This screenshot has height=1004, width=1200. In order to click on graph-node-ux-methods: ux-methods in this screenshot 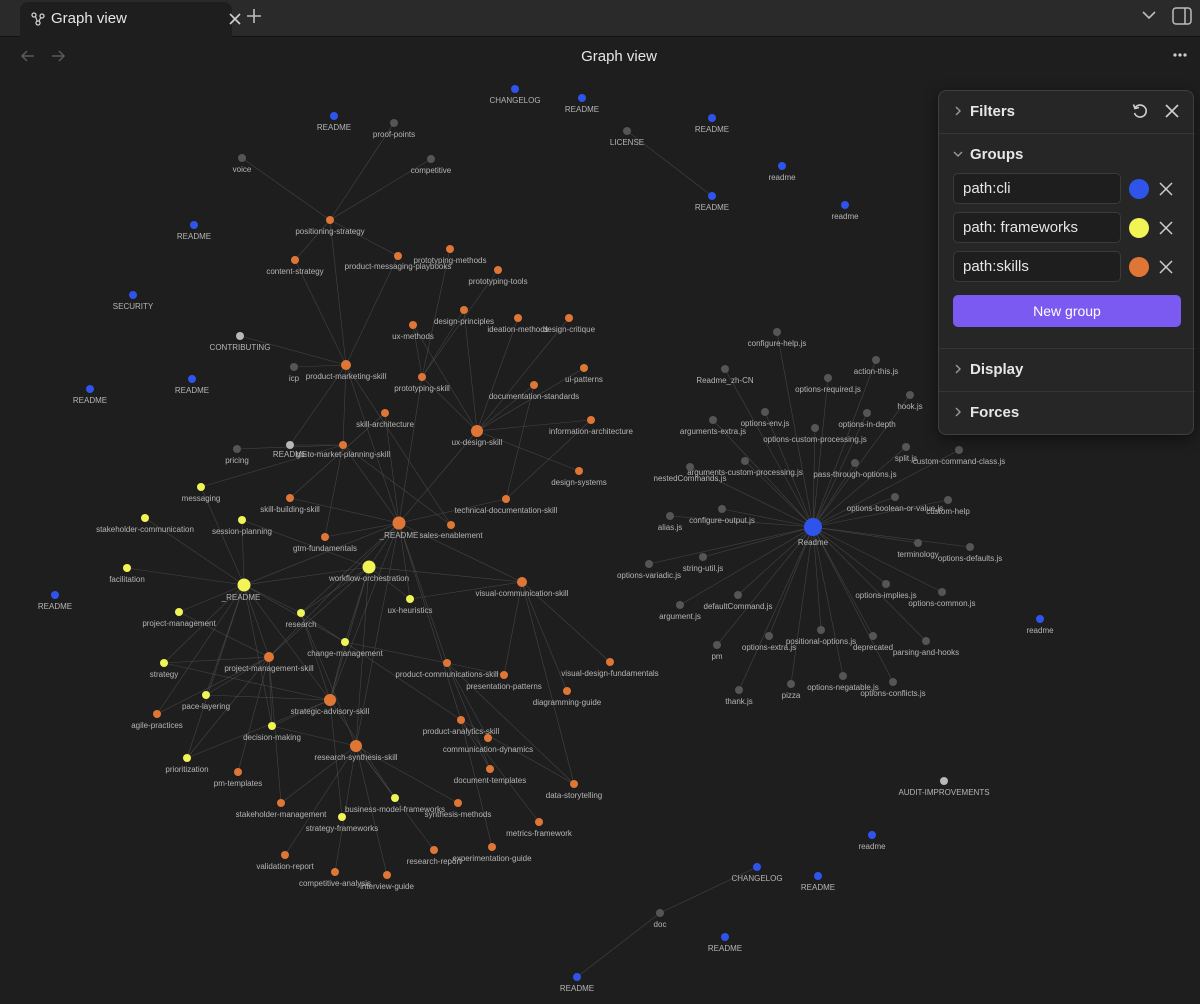, I will do `click(413, 331)`.